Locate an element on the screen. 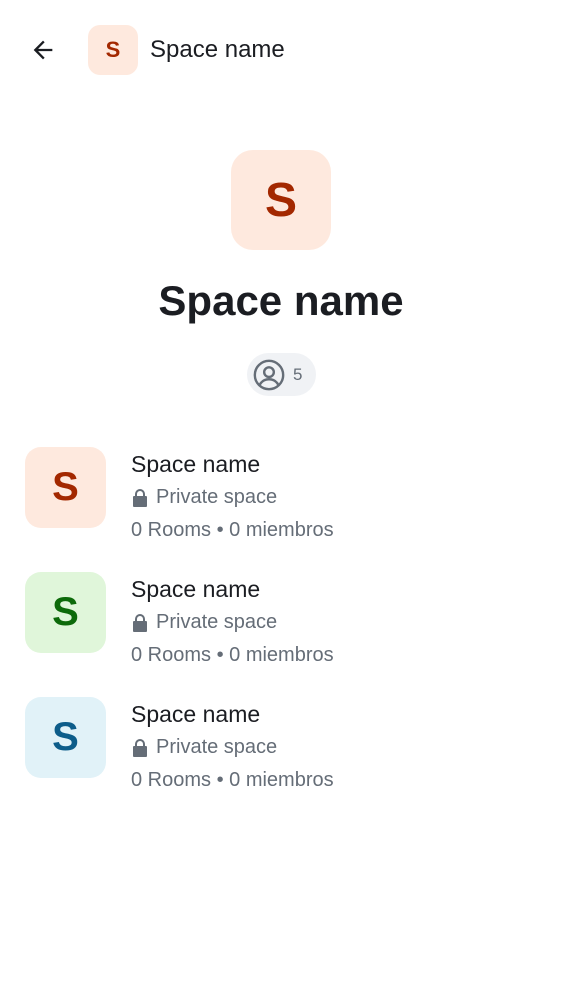 The image size is (562, 1000). back-button is located at coordinates (43, 50).